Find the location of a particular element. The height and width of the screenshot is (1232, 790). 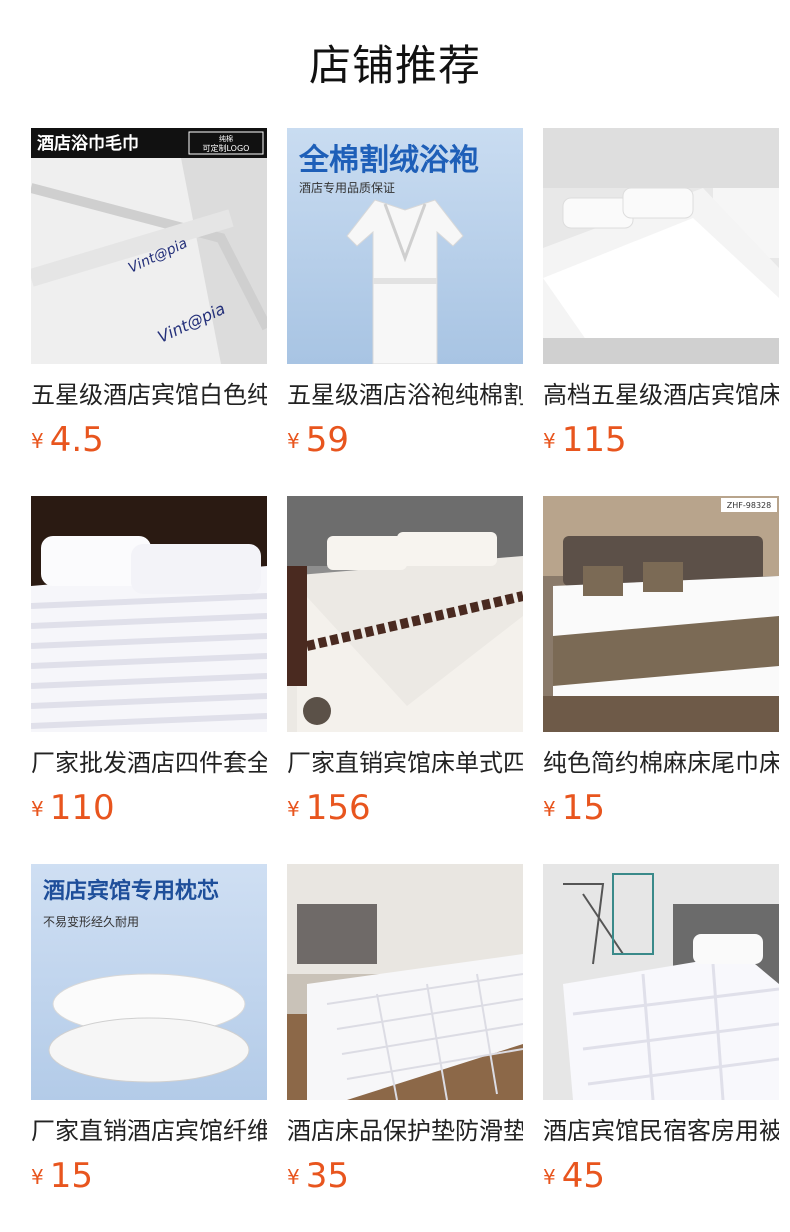

product-card: 厂家批发酒店四件套全棉缎条 ¥110 is located at coordinates (149, 668).